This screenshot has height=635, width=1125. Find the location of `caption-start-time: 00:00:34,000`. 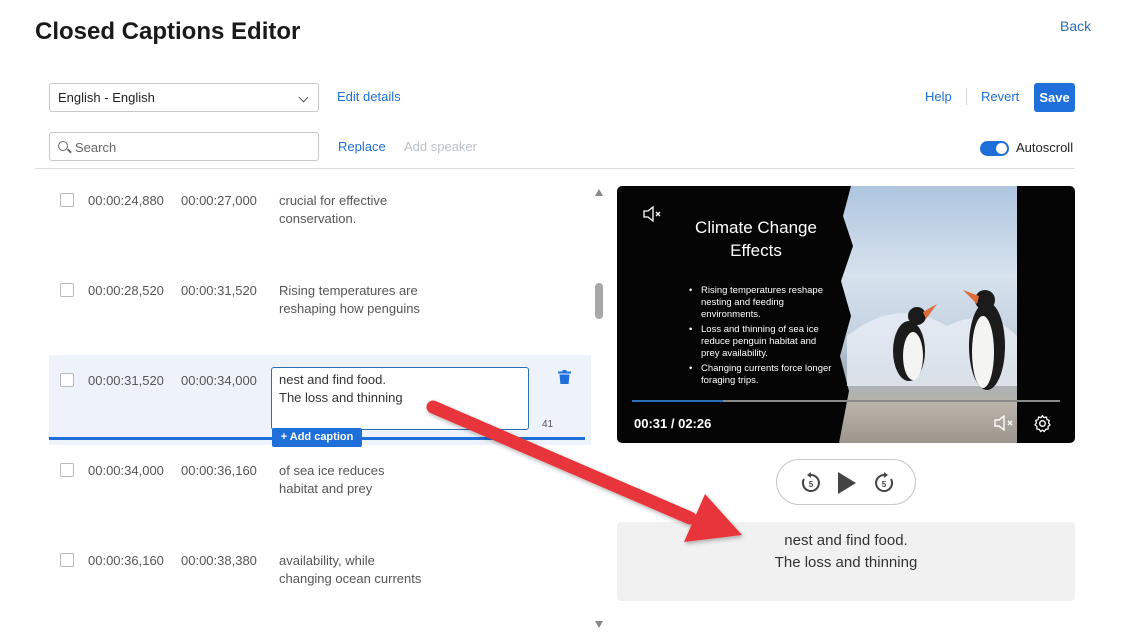

caption-start-time: 00:00:34,000 is located at coordinates (126, 470).